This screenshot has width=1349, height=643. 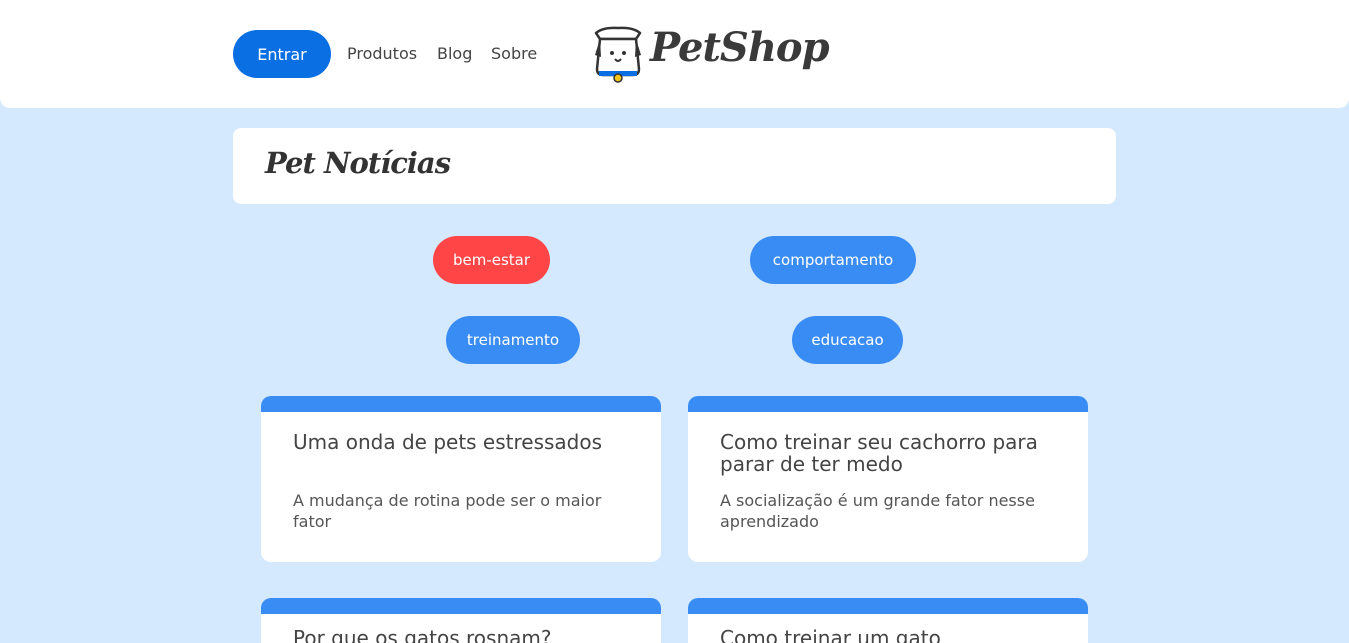 I want to click on page-title-box: Pet Notícias, so click(x=674, y=166).